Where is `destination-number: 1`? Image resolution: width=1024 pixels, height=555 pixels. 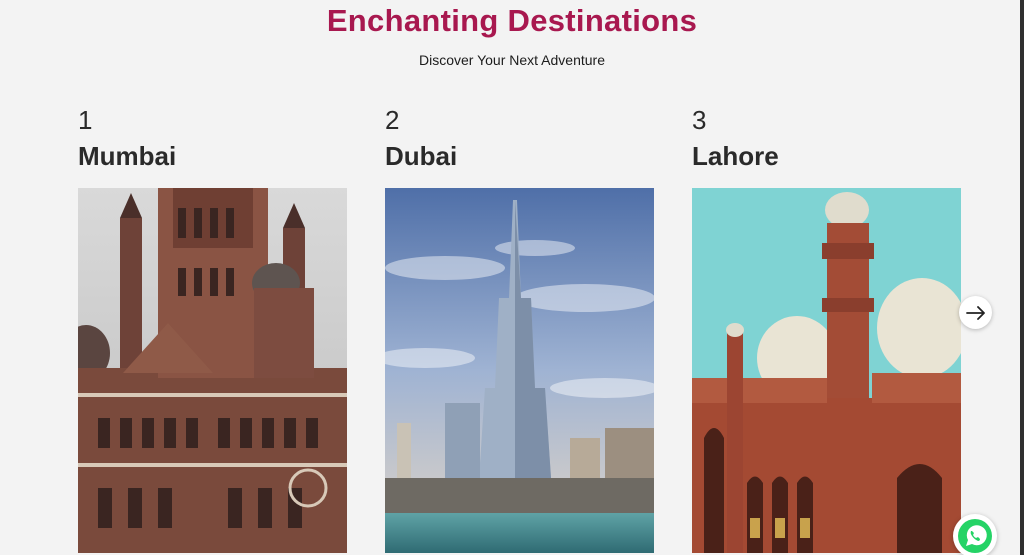 destination-number: 1 is located at coordinates (85, 120).